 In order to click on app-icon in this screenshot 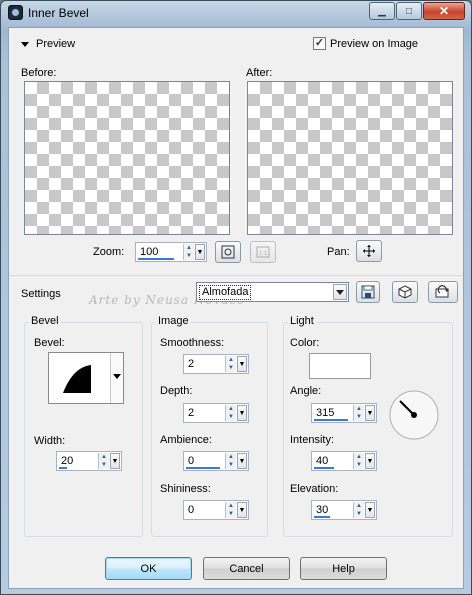, I will do `click(15, 12)`.